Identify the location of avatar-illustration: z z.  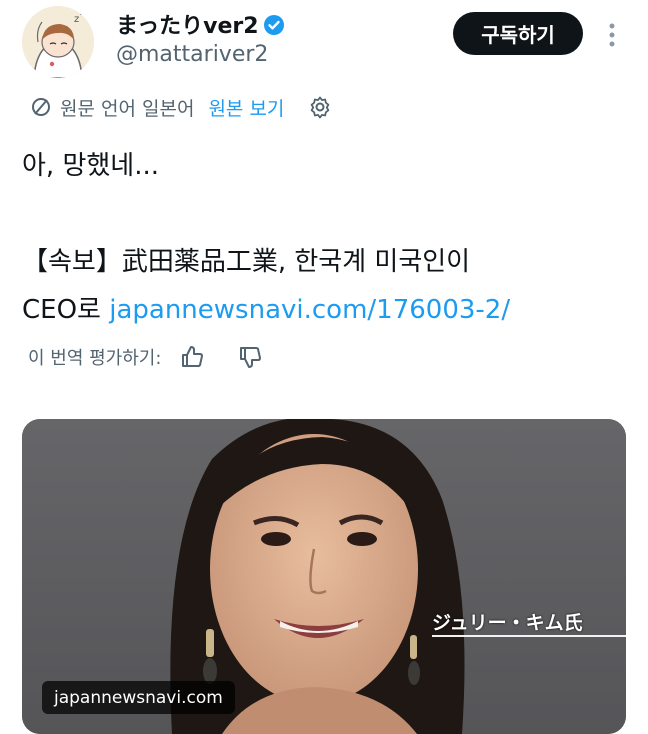
(58, 42).